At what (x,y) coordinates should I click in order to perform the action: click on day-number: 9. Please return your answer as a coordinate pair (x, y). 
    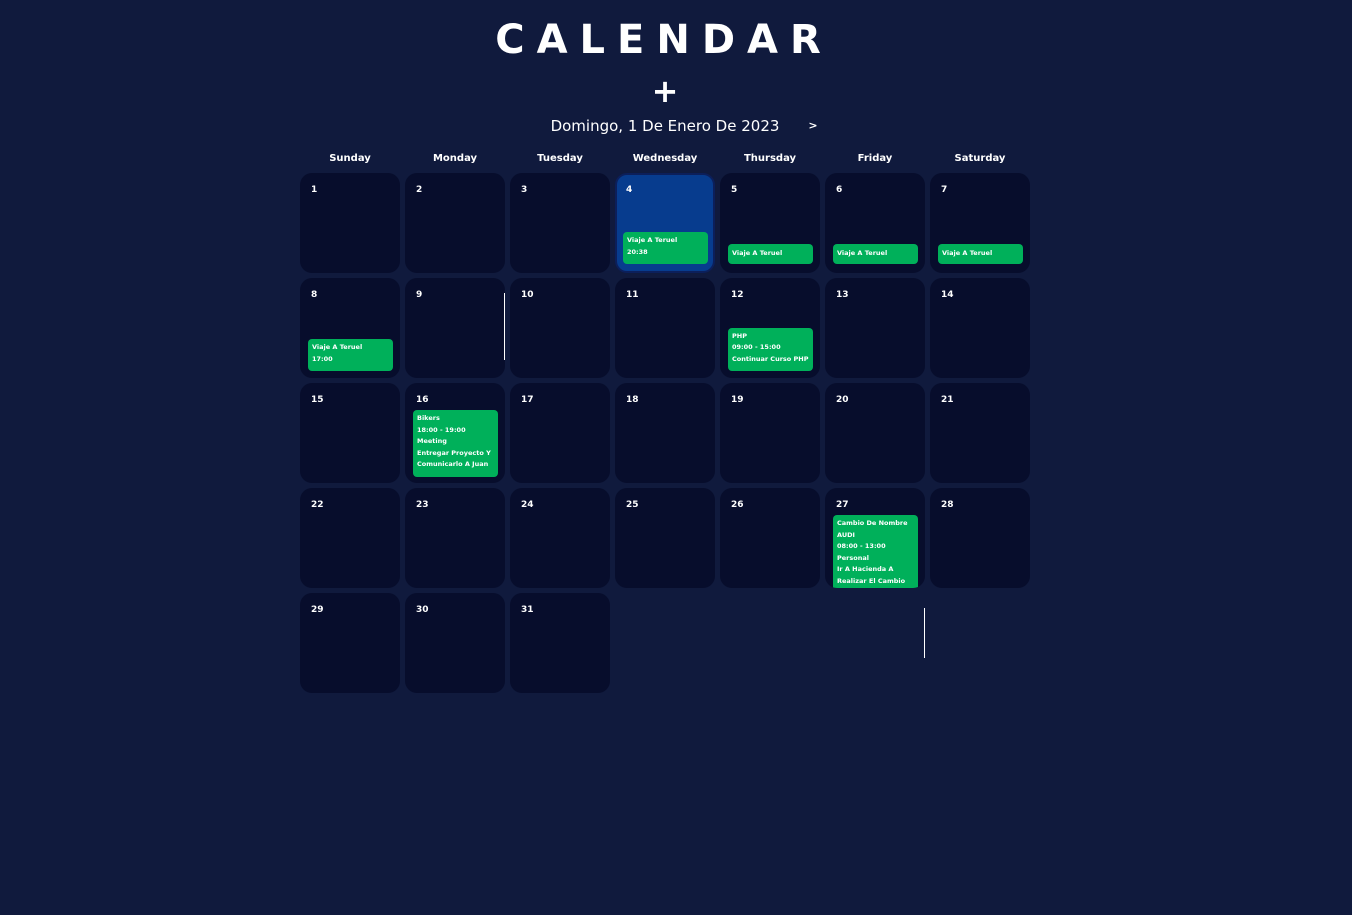
    Looking at the image, I should click on (419, 295).